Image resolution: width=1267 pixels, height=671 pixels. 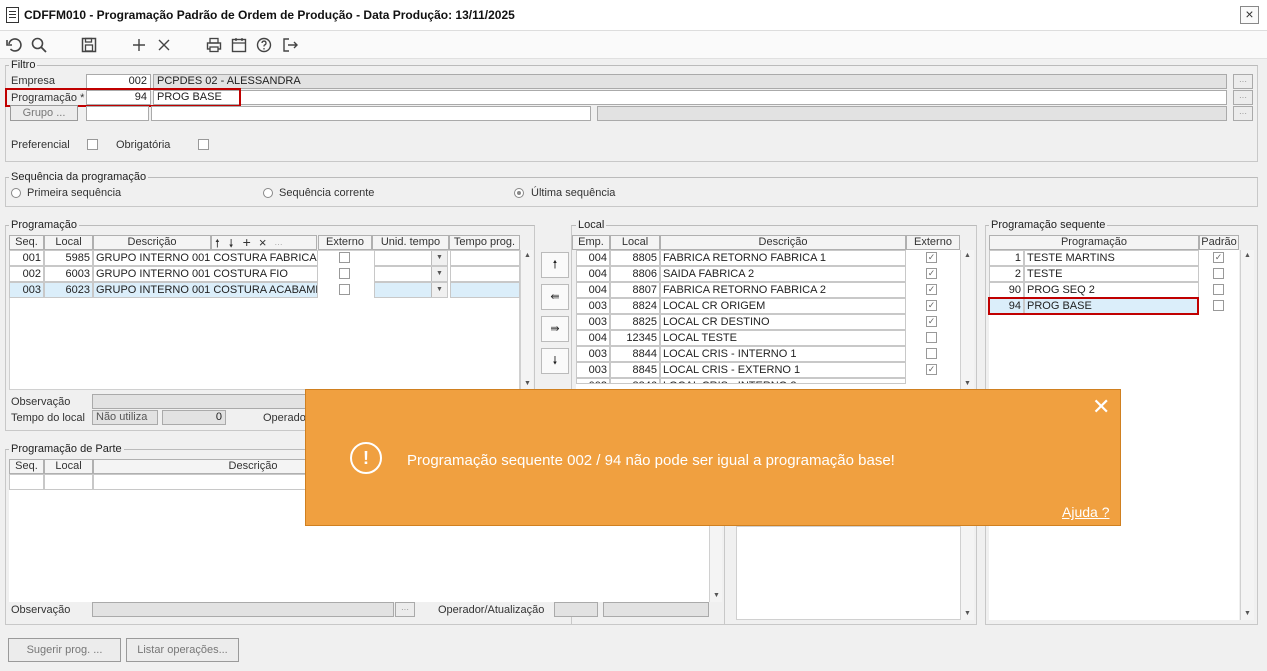 What do you see at coordinates (967, 320) in the screenshot?
I see `local-scrollbar: ▲ ▼` at bounding box center [967, 320].